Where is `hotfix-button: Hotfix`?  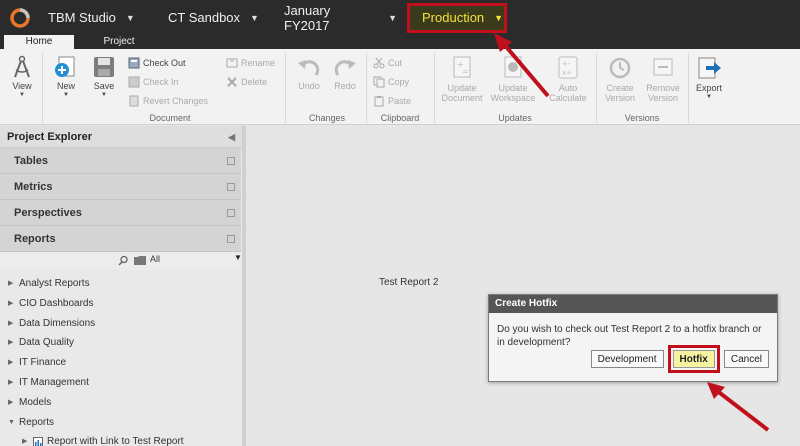
hotfix-button: Hotfix is located at coordinates (693, 359).